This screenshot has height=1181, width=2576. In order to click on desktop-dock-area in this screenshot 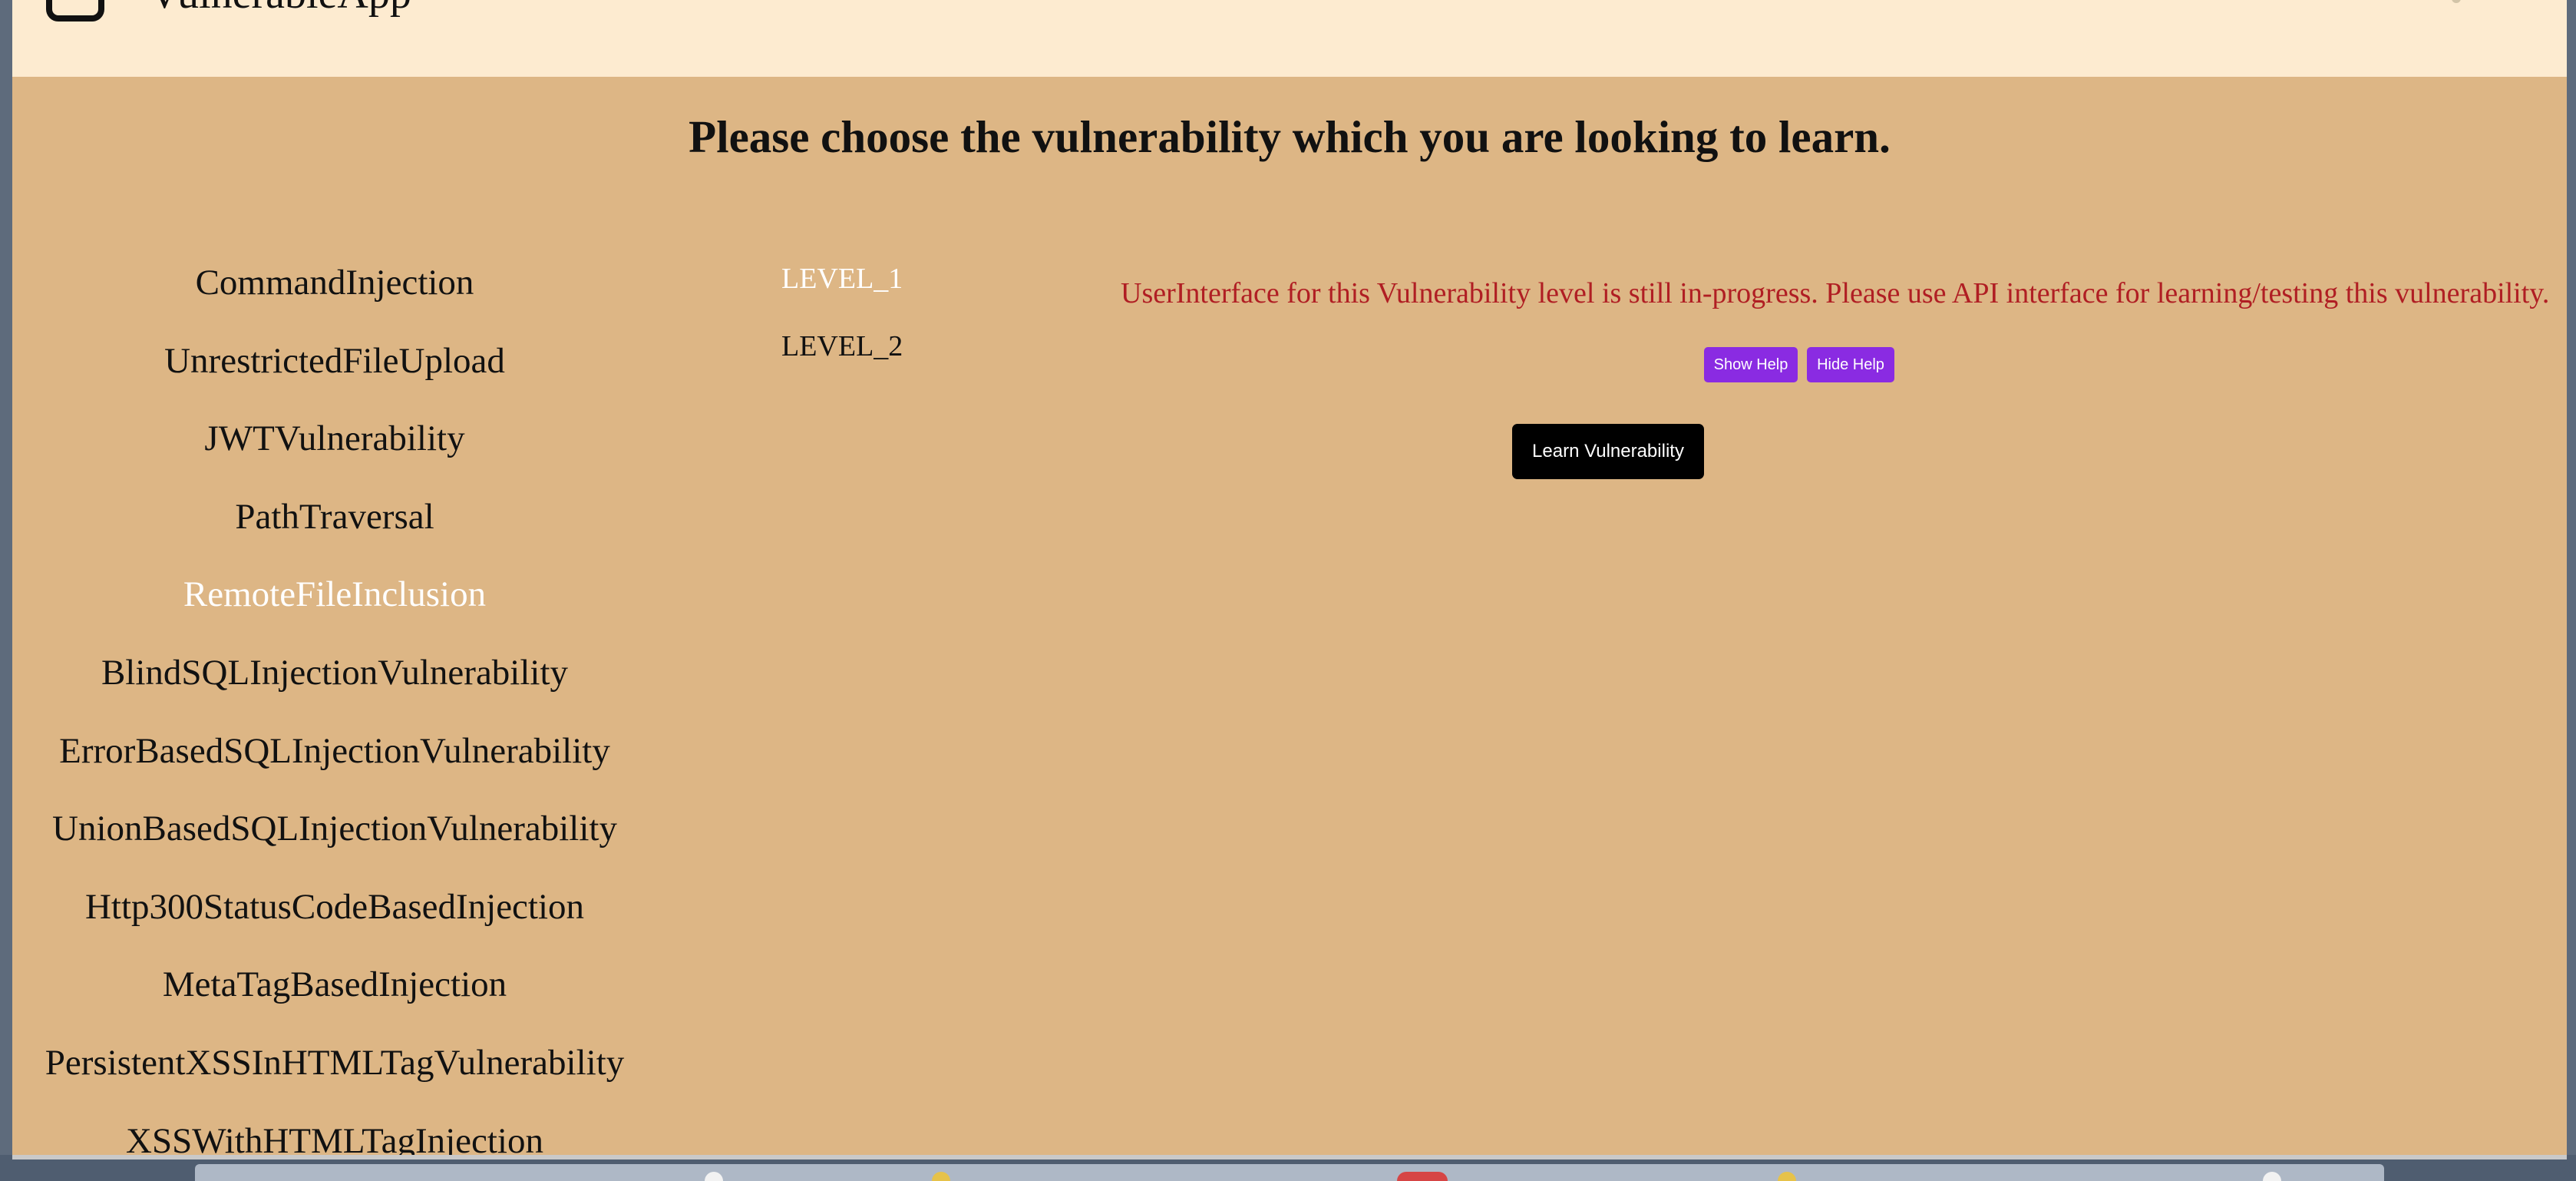, I will do `click(1288, 1168)`.